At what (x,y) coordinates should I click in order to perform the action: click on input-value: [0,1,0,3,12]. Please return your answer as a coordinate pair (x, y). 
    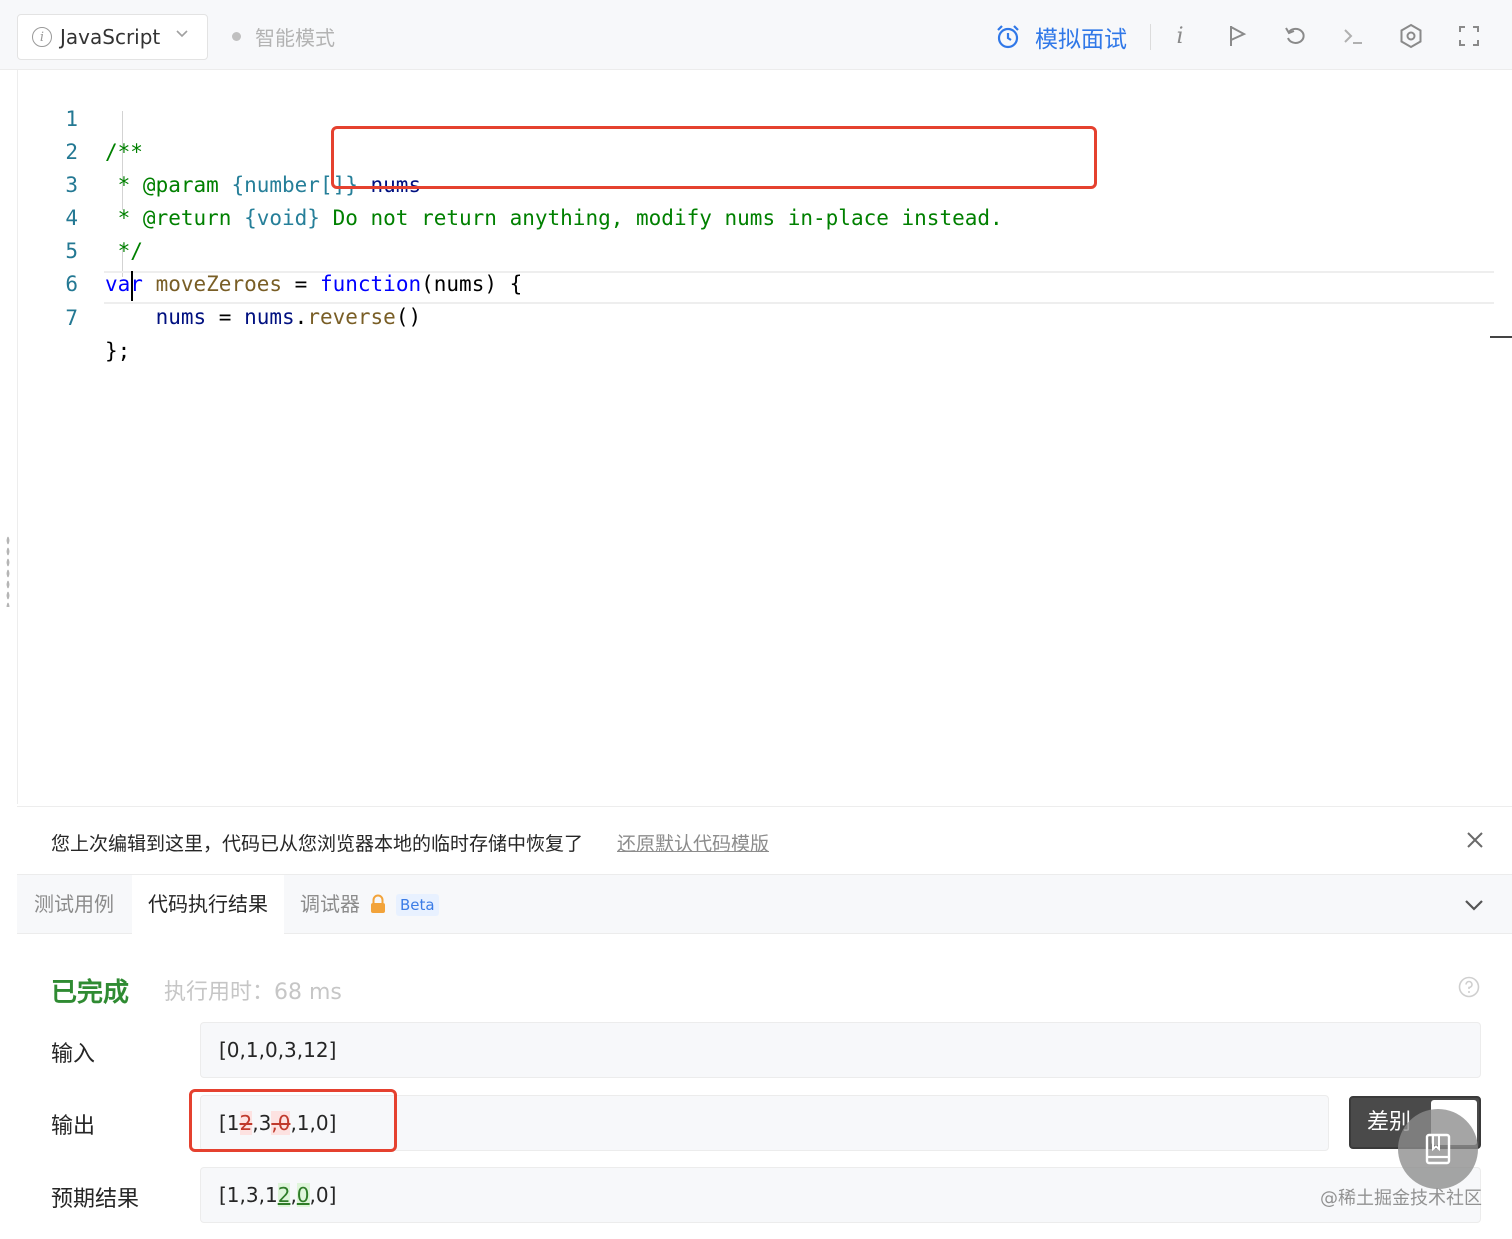
    Looking at the image, I should click on (278, 1050).